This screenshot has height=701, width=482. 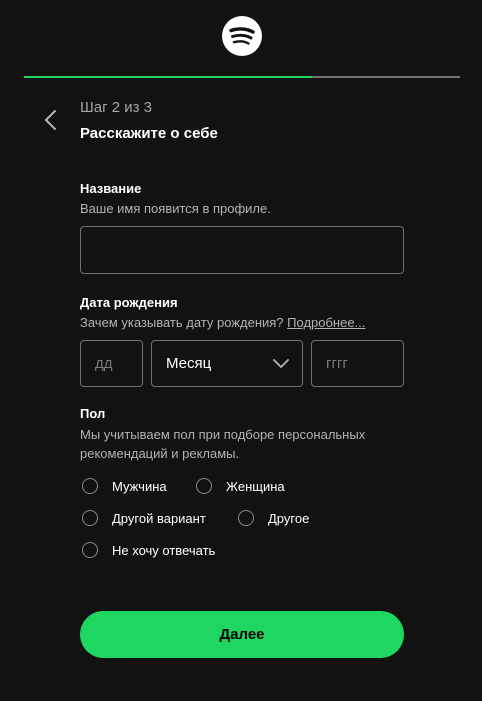 I want to click on step-title: Расскажите о себе, so click(x=149, y=133).